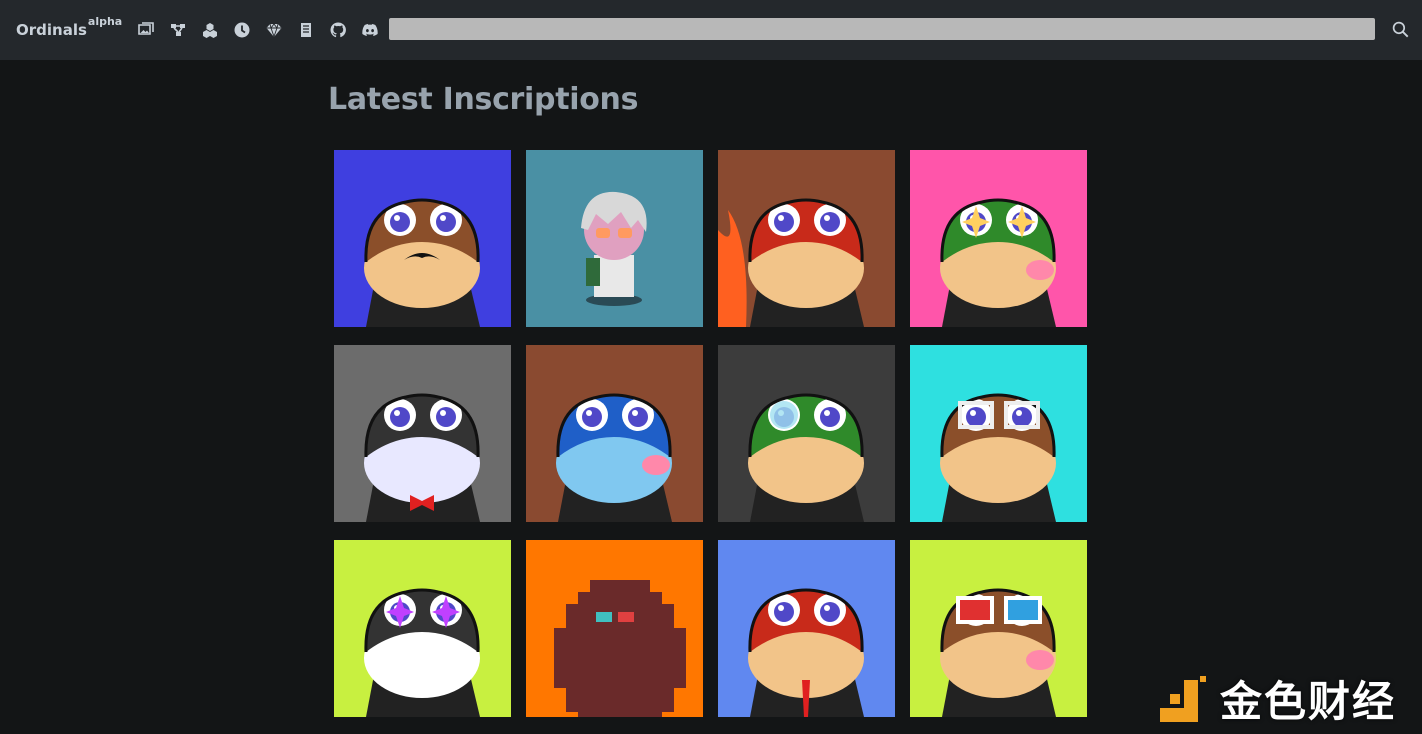  I want to click on brand-name: Ordinals, so click(51, 30).